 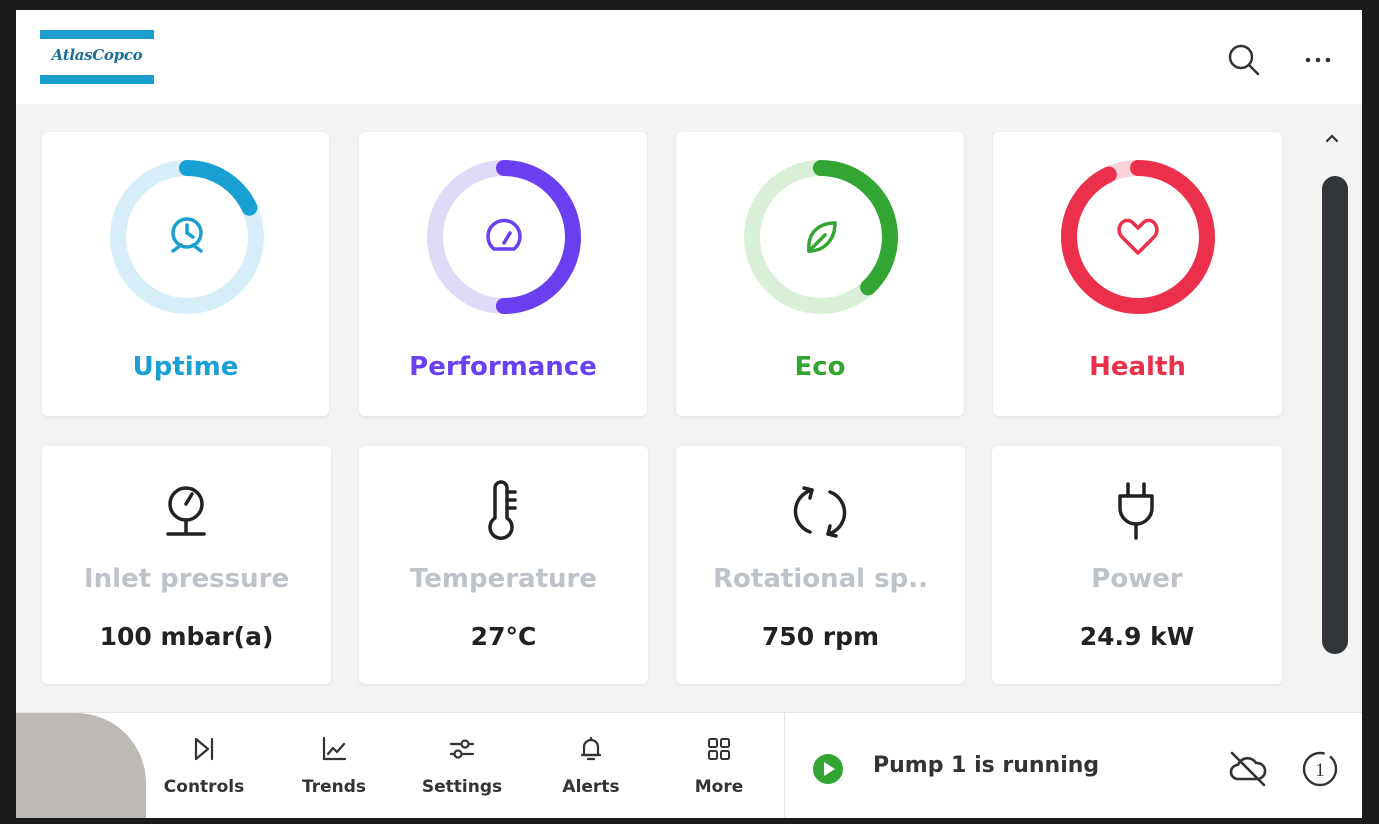 I want to click on nav-item-trends: Trends, so click(x=334, y=768).